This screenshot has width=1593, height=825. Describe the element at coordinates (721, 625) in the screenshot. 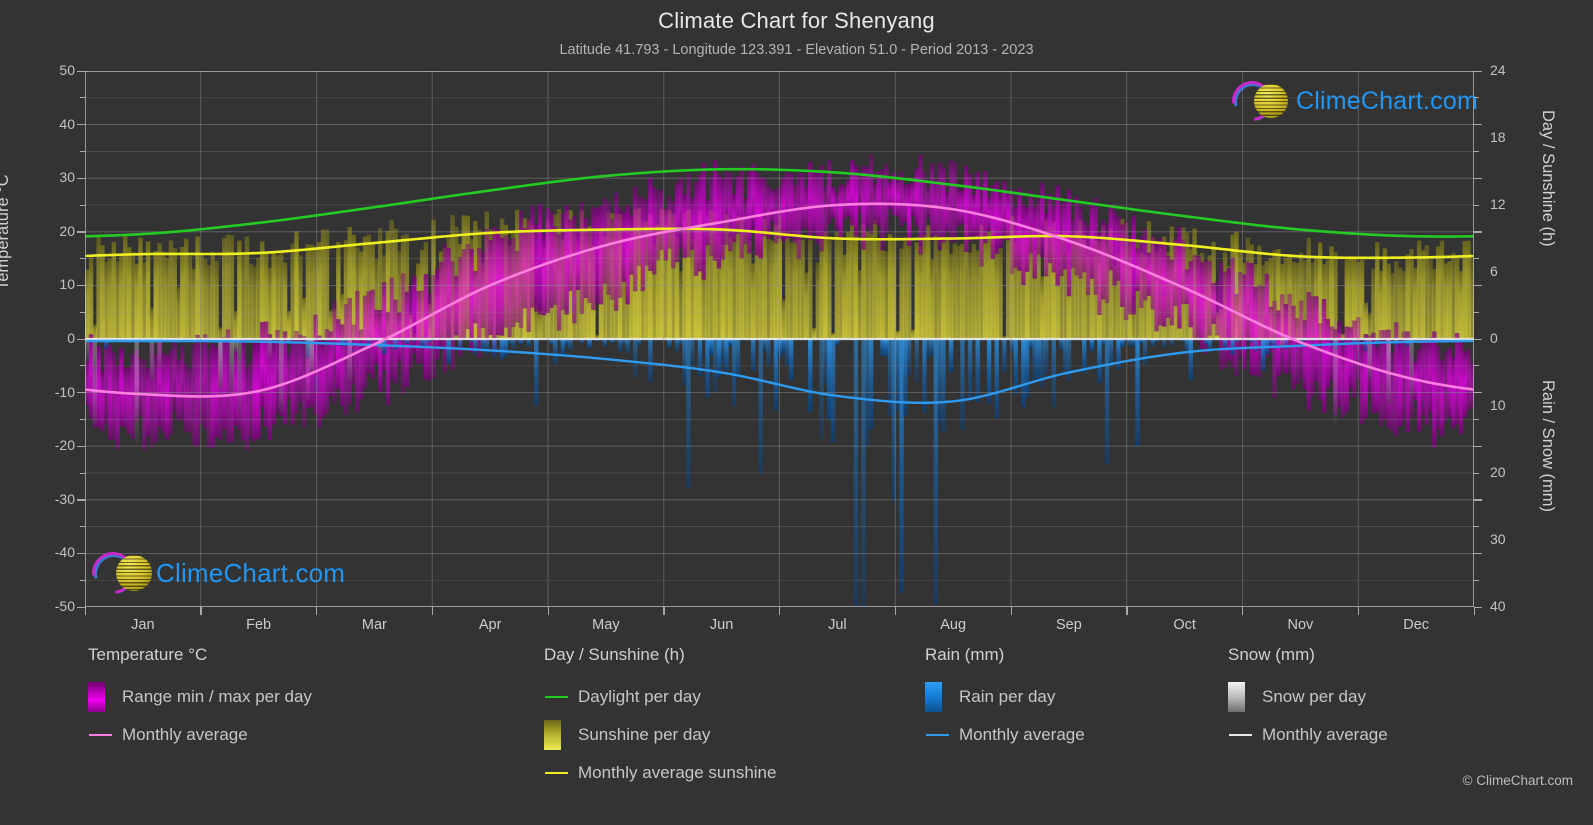

I see `axis-tick-label: Jun` at that location.